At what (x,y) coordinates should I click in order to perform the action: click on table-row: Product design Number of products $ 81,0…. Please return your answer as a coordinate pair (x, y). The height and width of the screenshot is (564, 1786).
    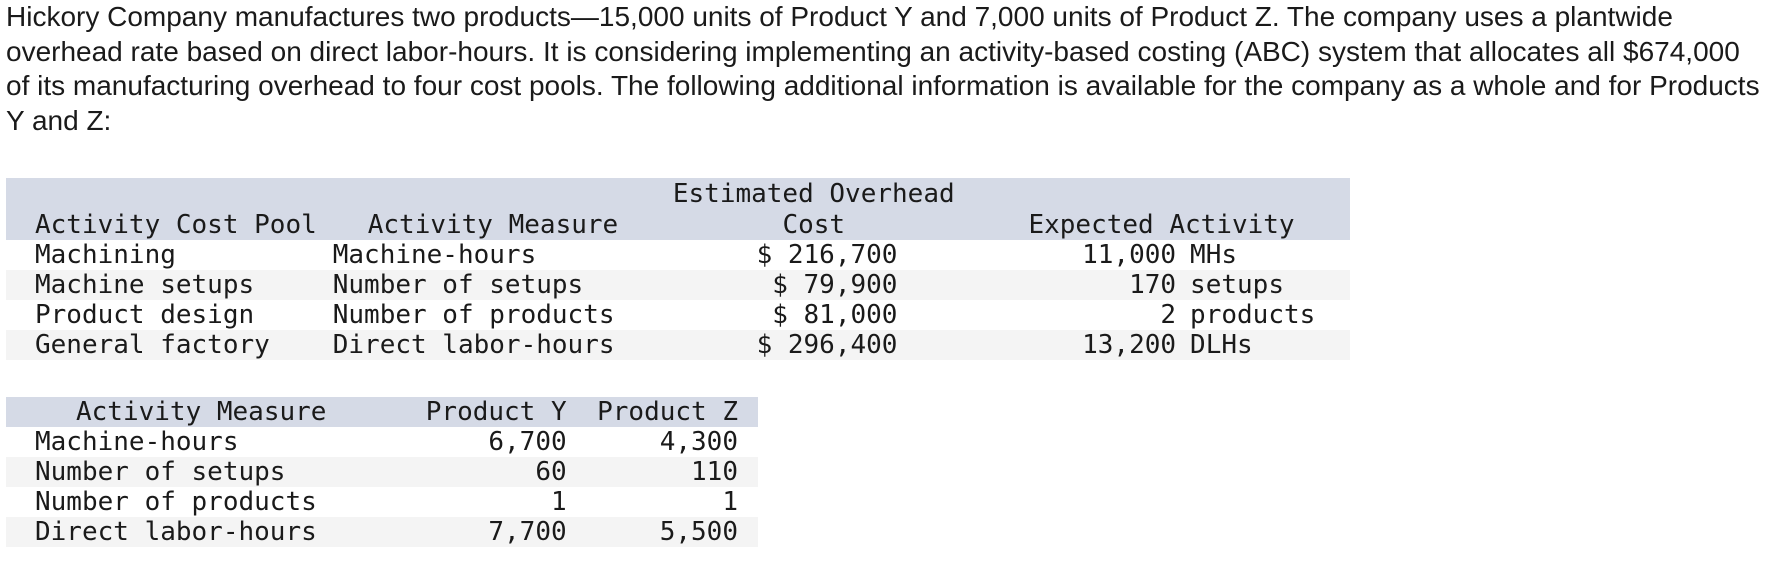
    Looking at the image, I should click on (678, 315).